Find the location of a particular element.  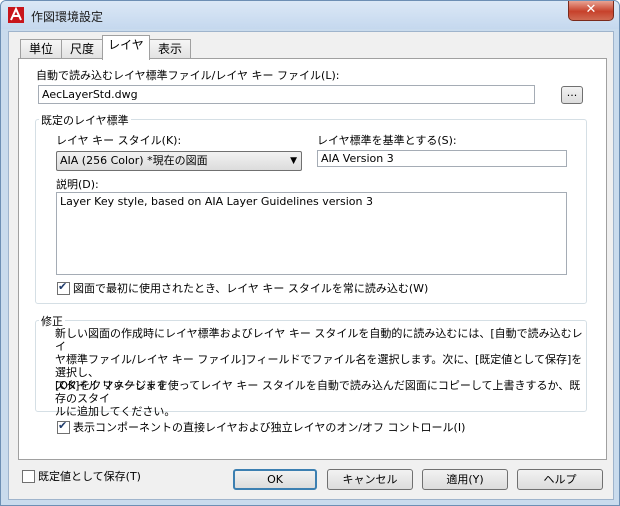

close-icon: ✕ is located at coordinates (591, 9).